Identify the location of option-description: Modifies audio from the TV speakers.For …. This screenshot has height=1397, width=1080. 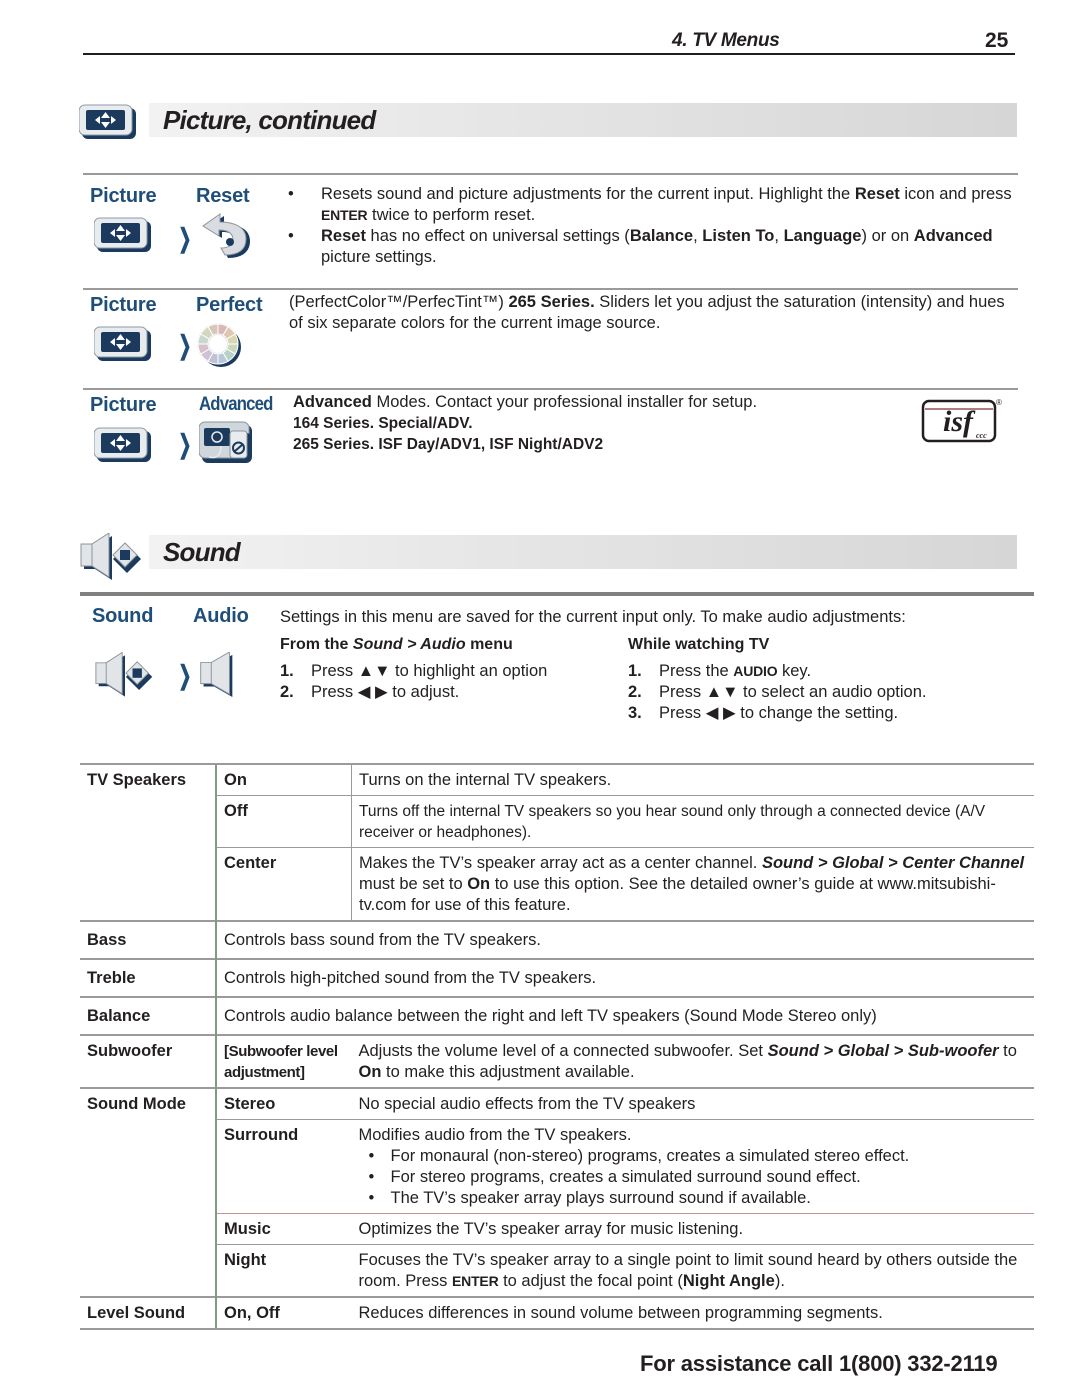
(692, 1166).